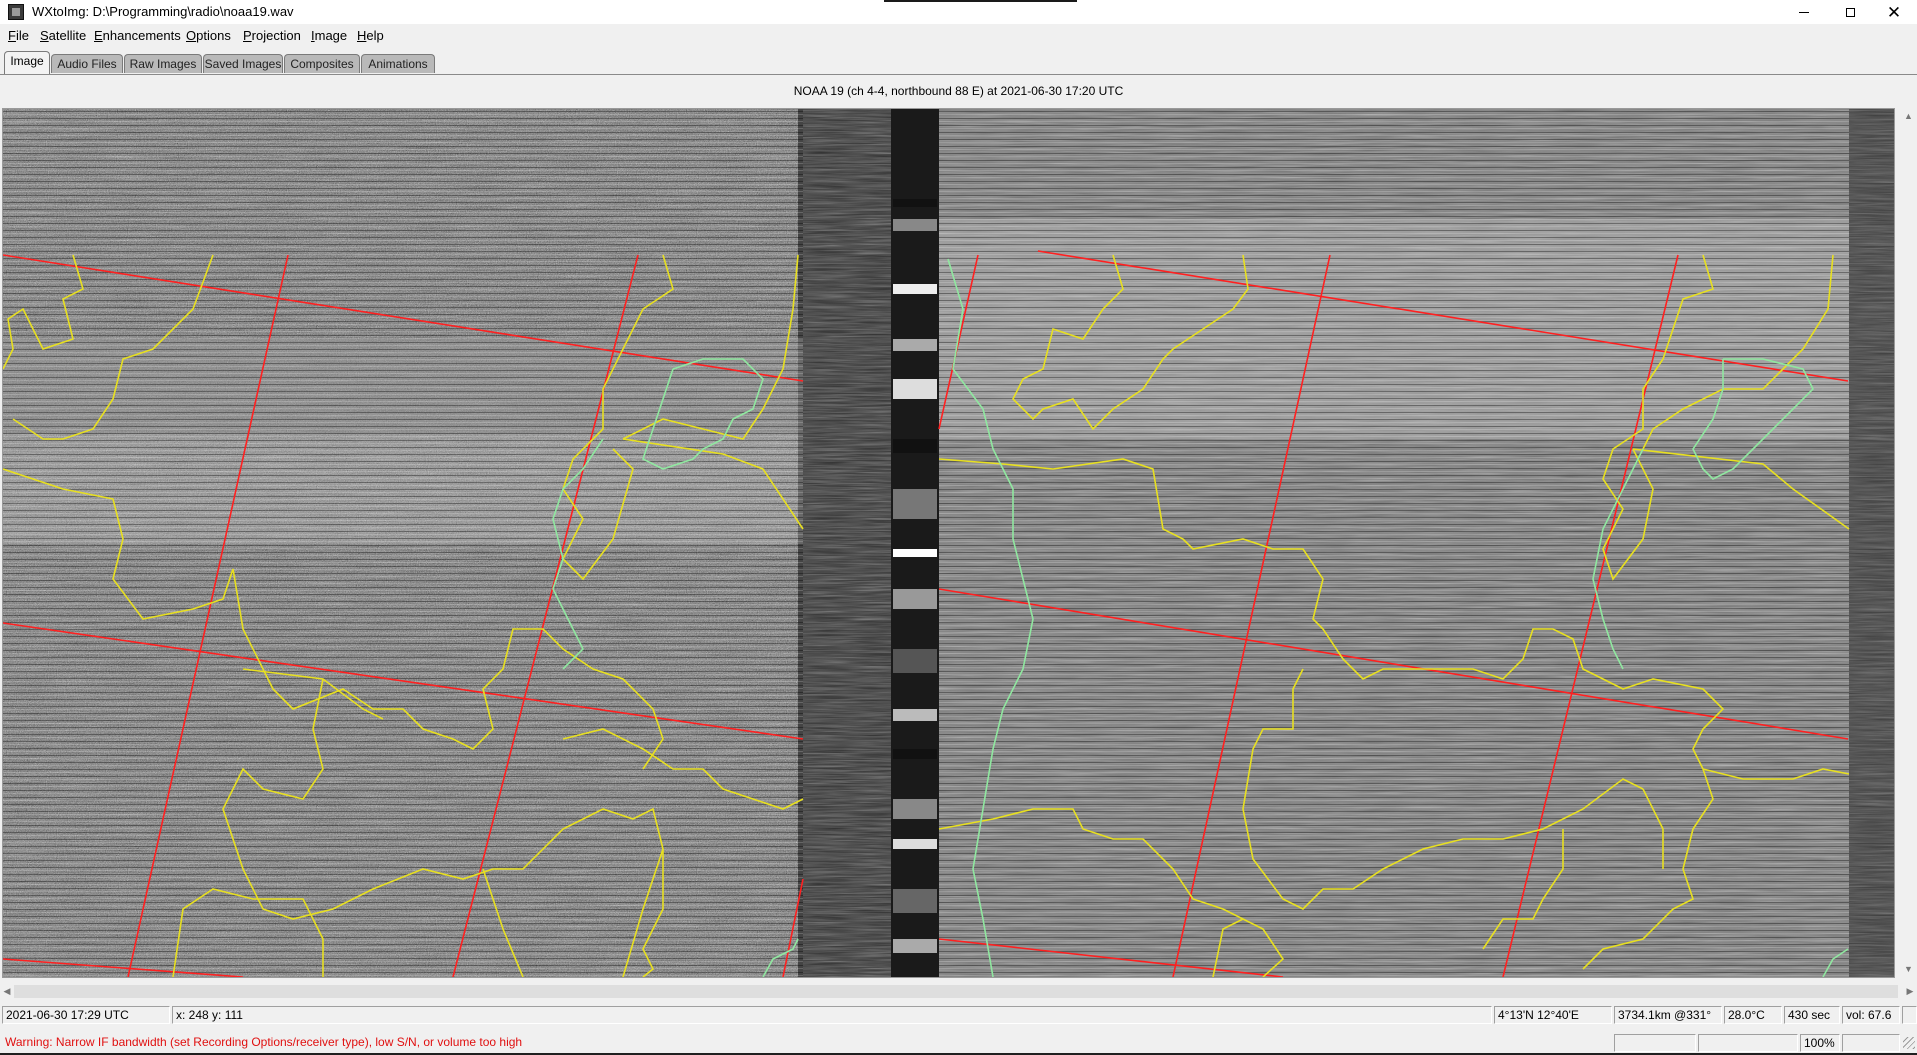  What do you see at coordinates (243, 63) in the screenshot?
I see `tab-saved-images: Saved Images` at bounding box center [243, 63].